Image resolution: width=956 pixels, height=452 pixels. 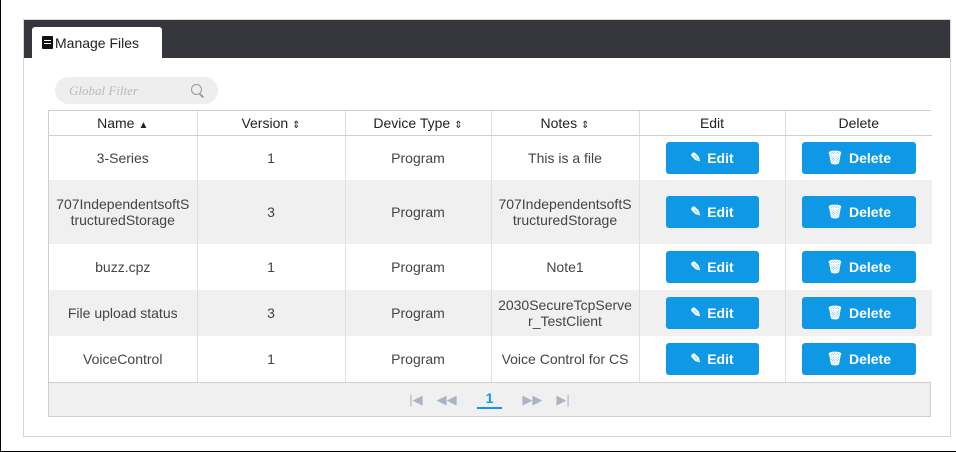 I want to click on global-filter-input, so click(x=127, y=90).